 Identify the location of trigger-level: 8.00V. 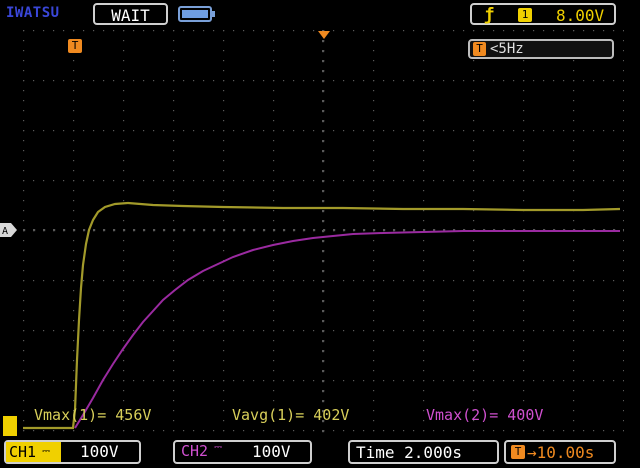
(580, 15).